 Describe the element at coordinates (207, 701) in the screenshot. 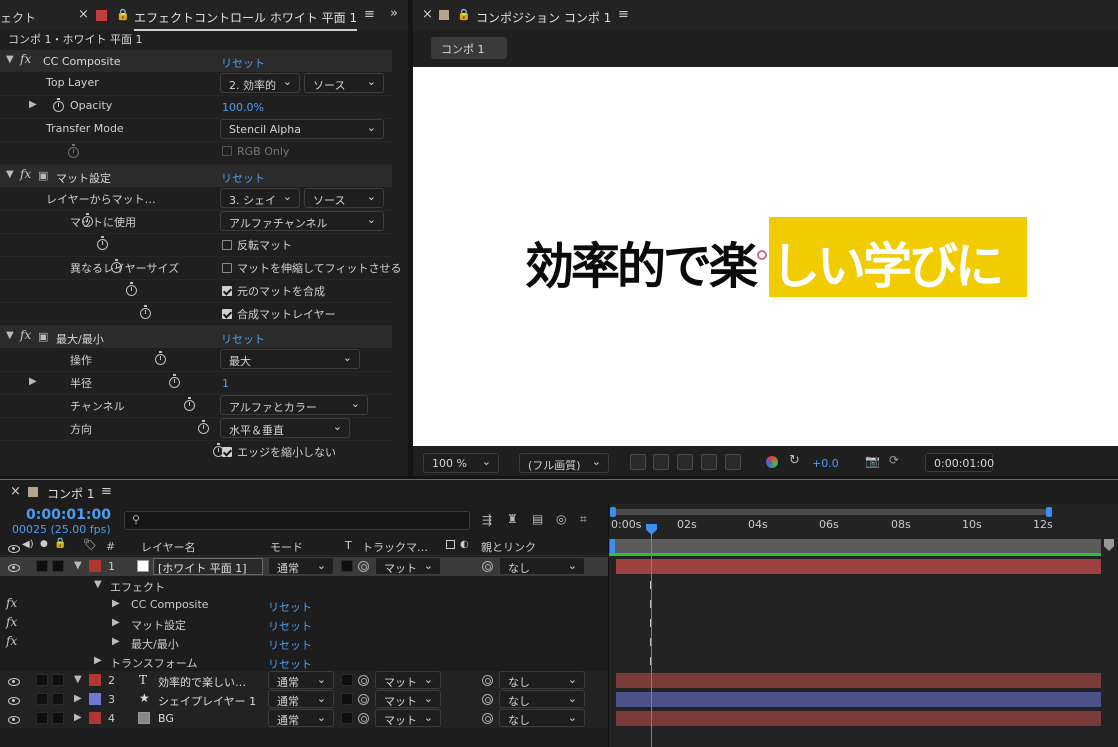

I see `layer-name: シェイプレイヤー 1` at that location.